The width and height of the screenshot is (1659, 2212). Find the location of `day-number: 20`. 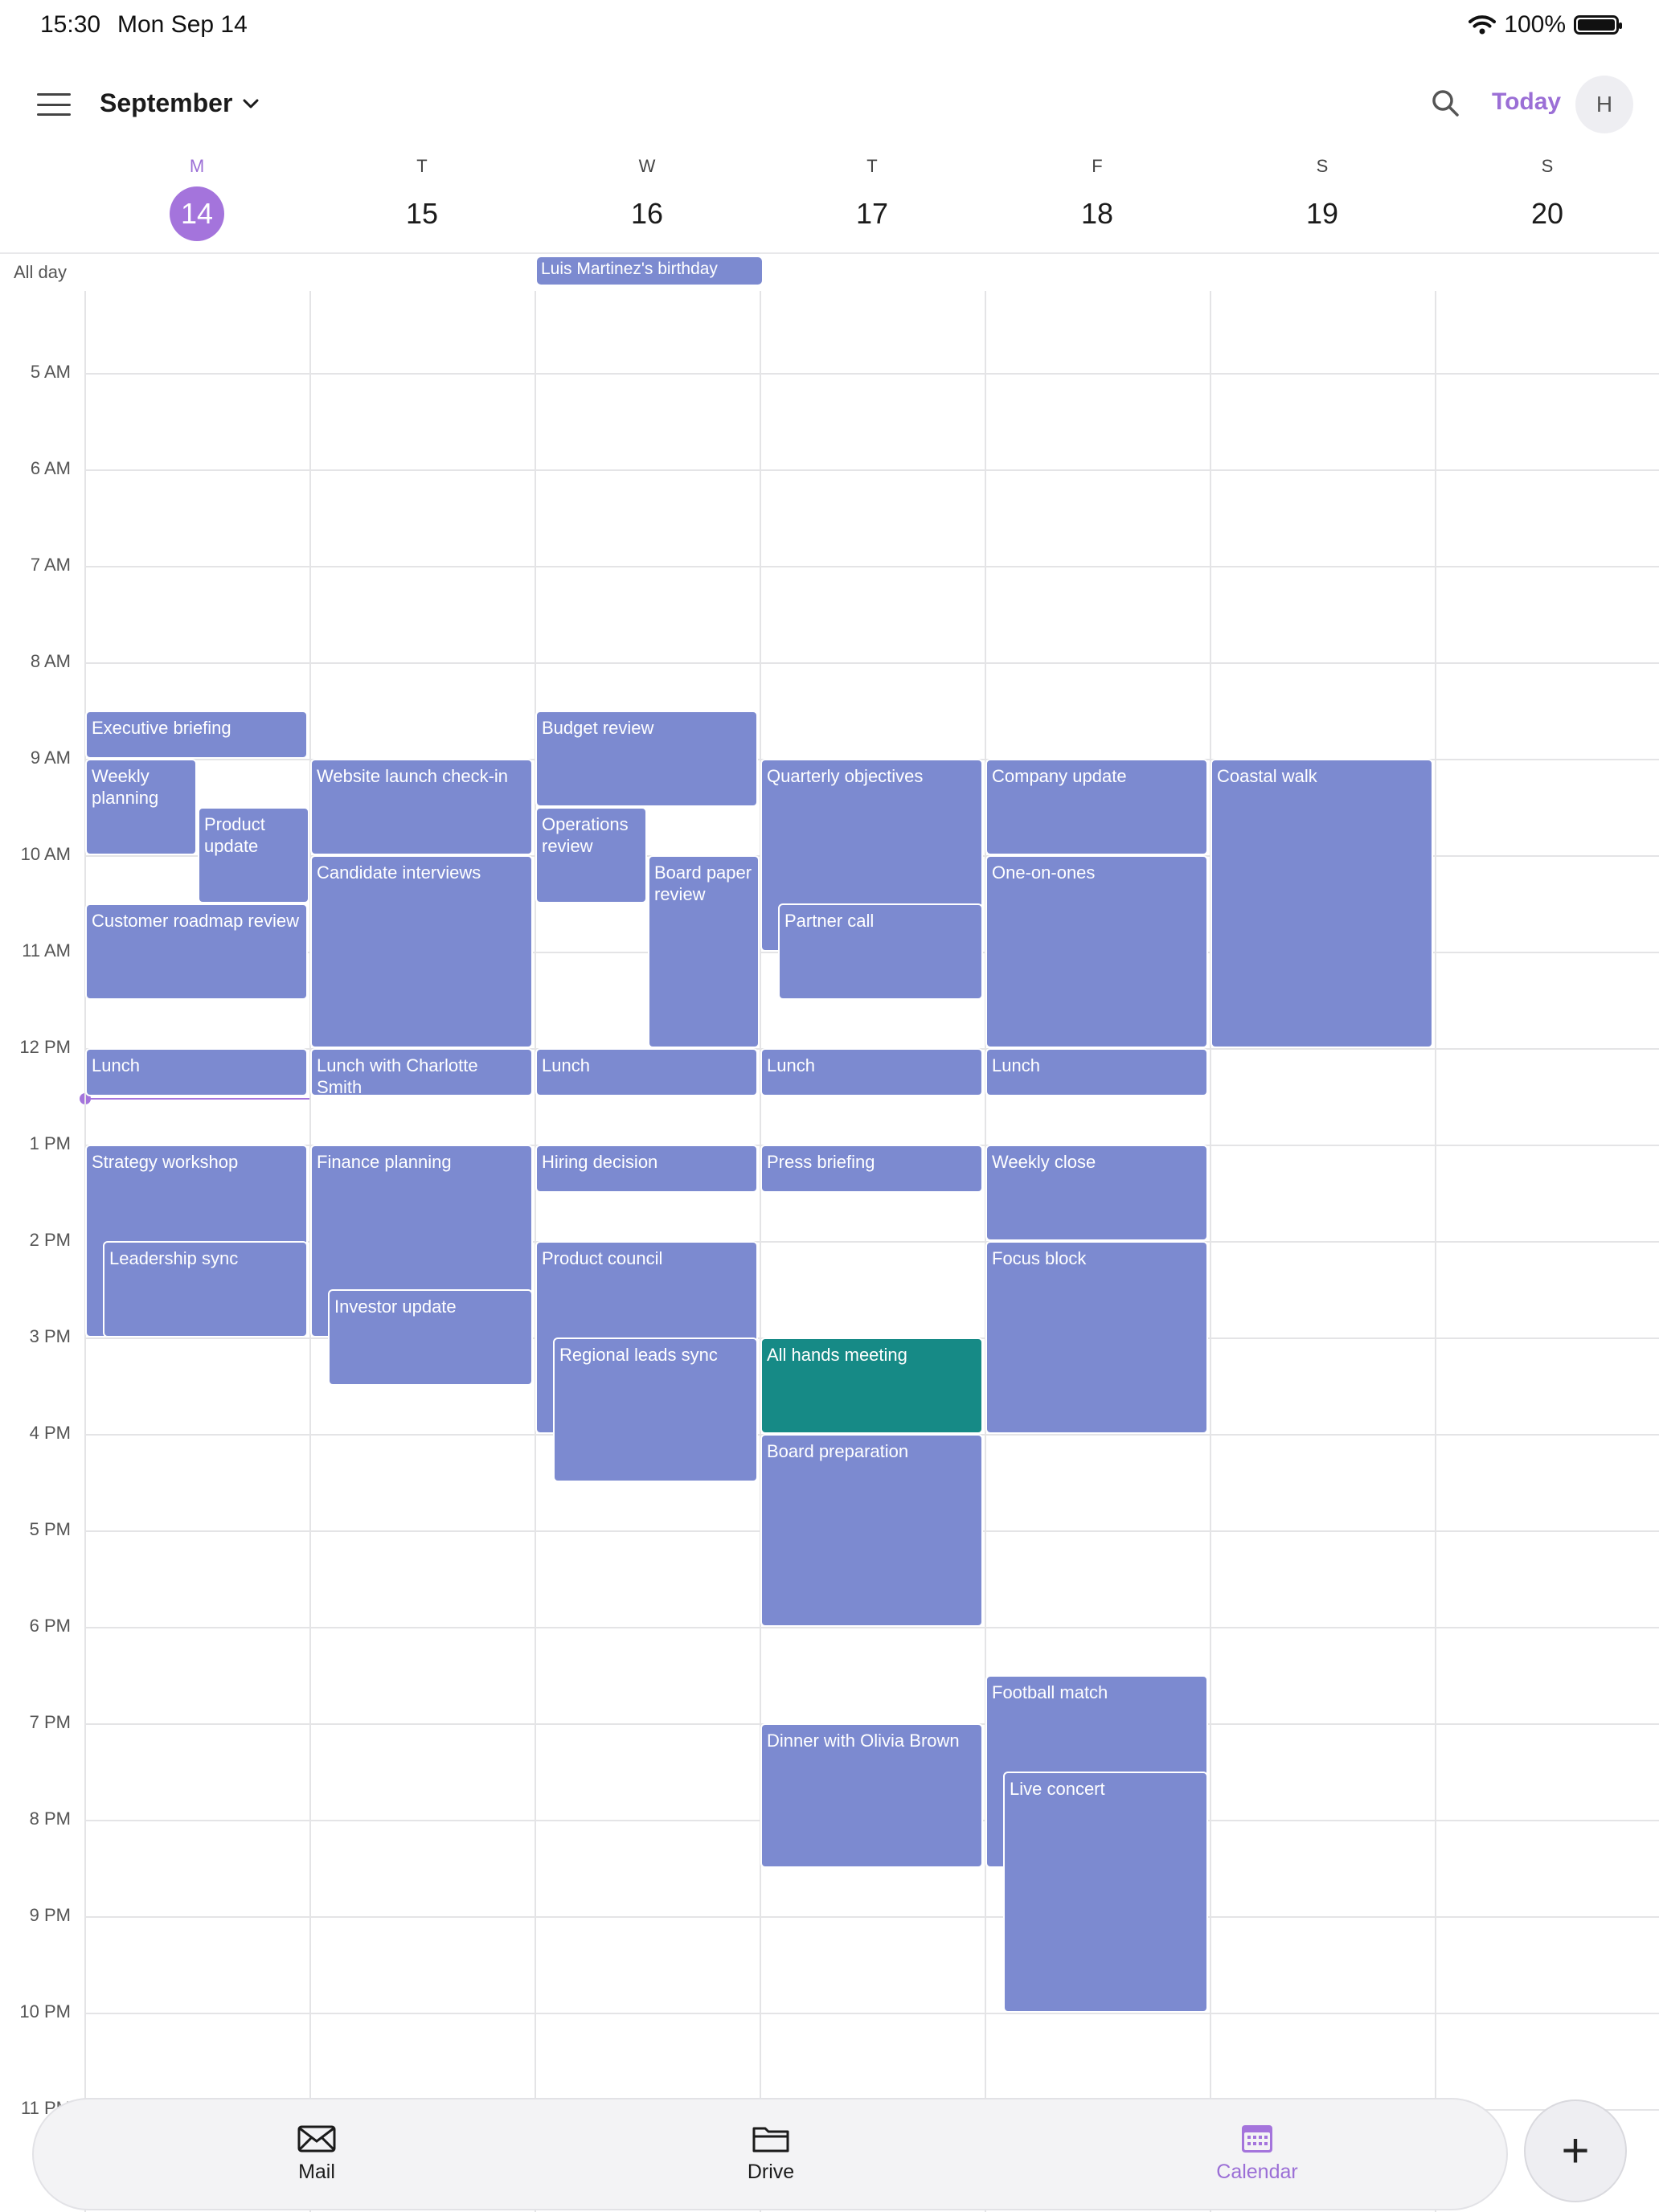

day-number: 20 is located at coordinates (1547, 213).